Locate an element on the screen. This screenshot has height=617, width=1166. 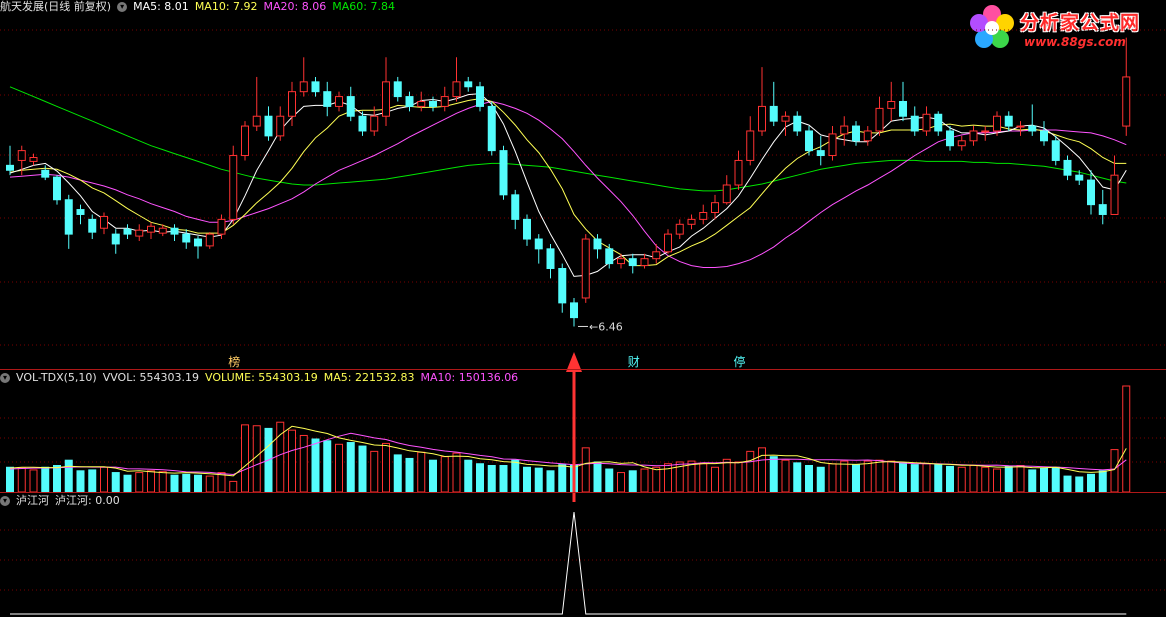
indicator-name: 泸江河 is located at coordinates (32, 500).